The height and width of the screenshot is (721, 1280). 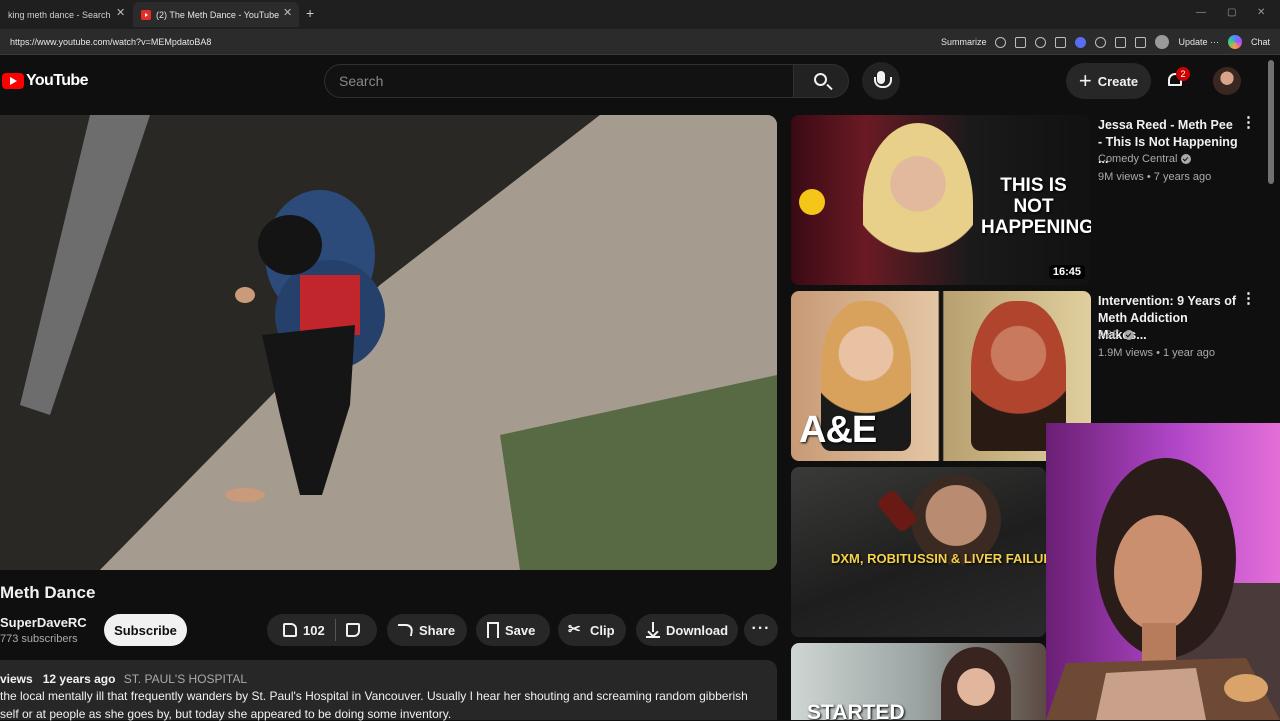 What do you see at coordinates (1155, 177) in the screenshot?
I see `recommended-stats: 9M views • 7 years ago` at bounding box center [1155, 177].